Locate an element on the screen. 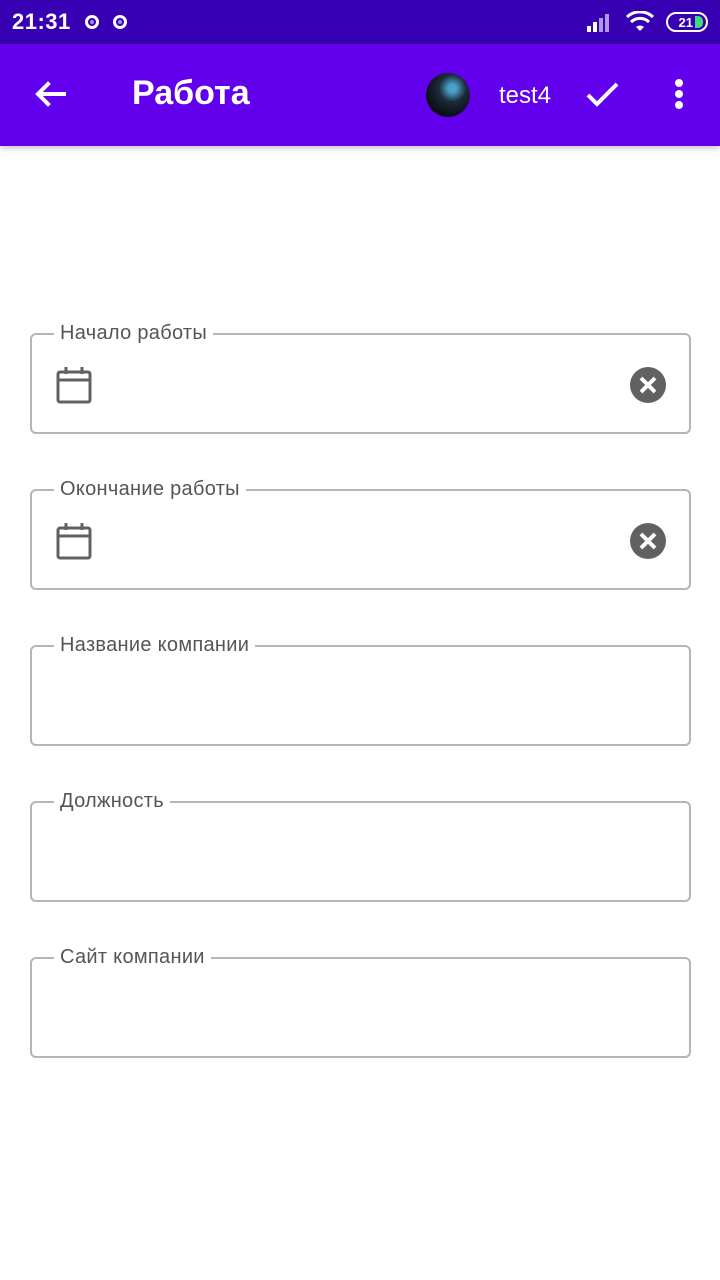 The height and width of the screenshot is (1280, 720). start-date-field: Начало работы is located at coordinates (360, 377).